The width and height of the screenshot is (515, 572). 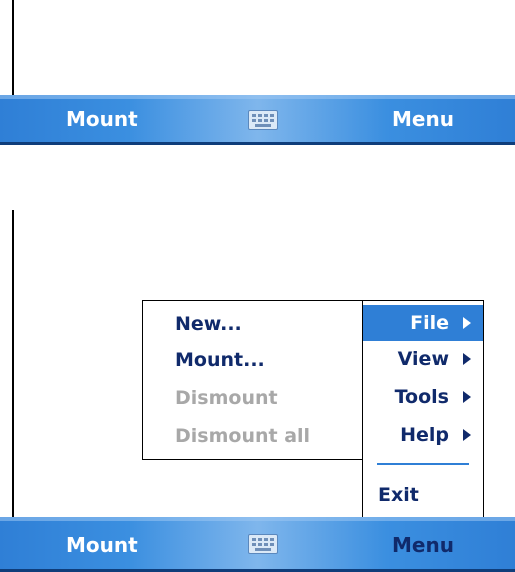 I want to click on menu-item-help-label: Help, so click(x=424, y=435).